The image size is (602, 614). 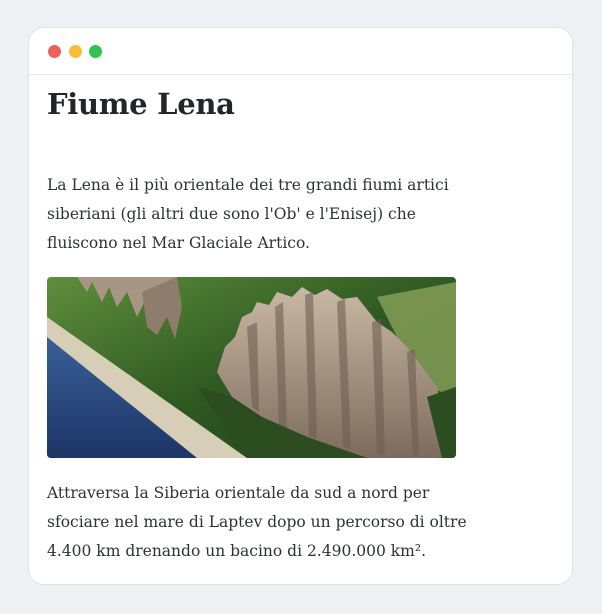 I want to click on article-title: Fiume Lena, so click(x=141, y=104).